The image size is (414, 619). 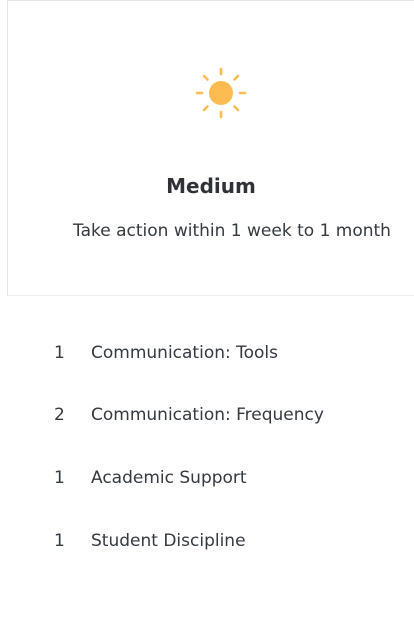 I want to click on sun-icon, so click(x=221, y=93).